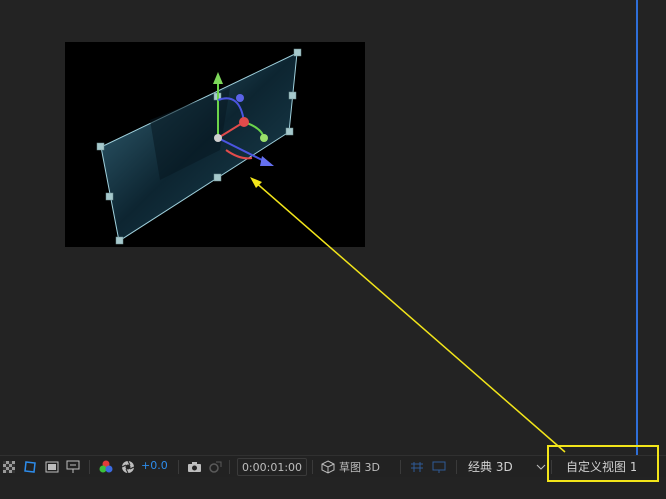 This screenshot has height=499, width=666. I want to click on chevron-down-icon, so click(541, 467).